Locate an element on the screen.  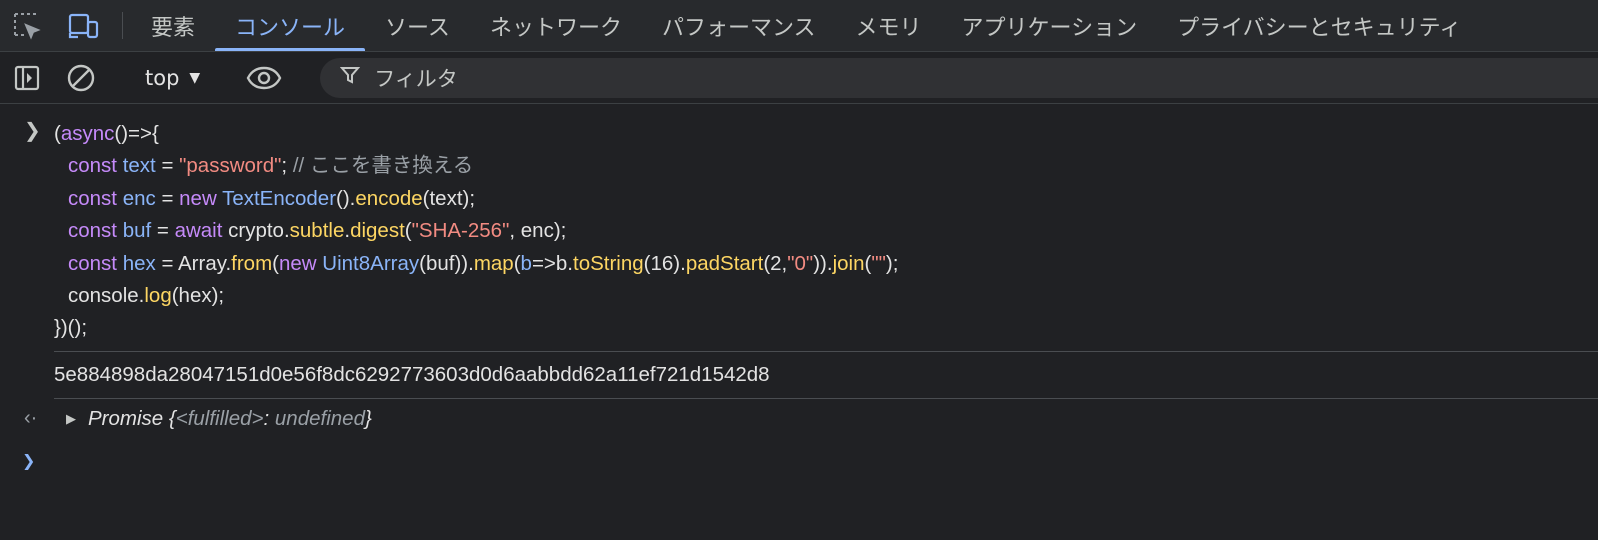
code-line: (async()=>{ is located at coordinates (106, 133).